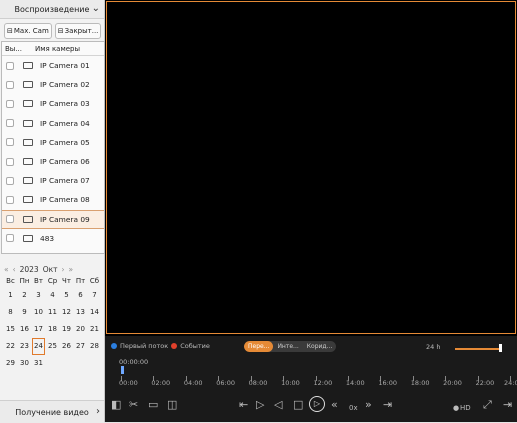 Image resolution: width=517 pixels, height=423 pixels. Describe the element at coordinates (317, 404) in the screenshot. I see `play-button: ▷` at that location.